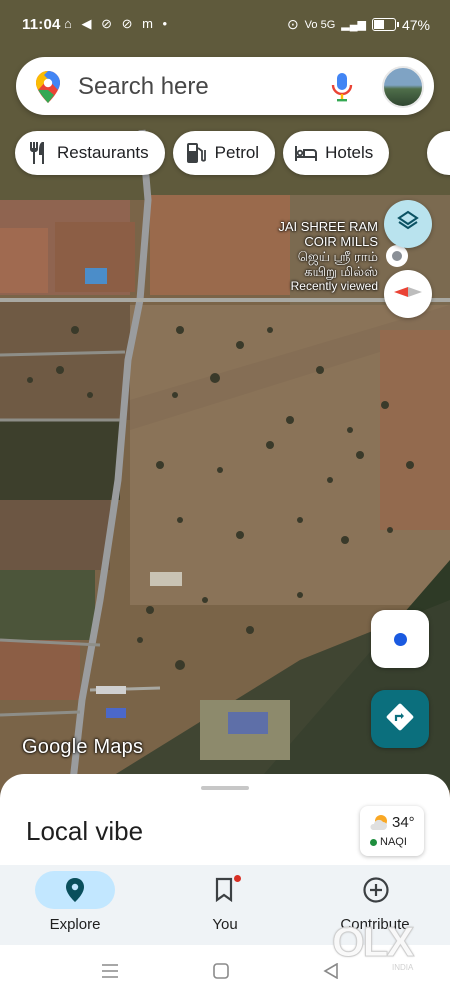  I want to click on aqi-status-dot, so click(373, 842).